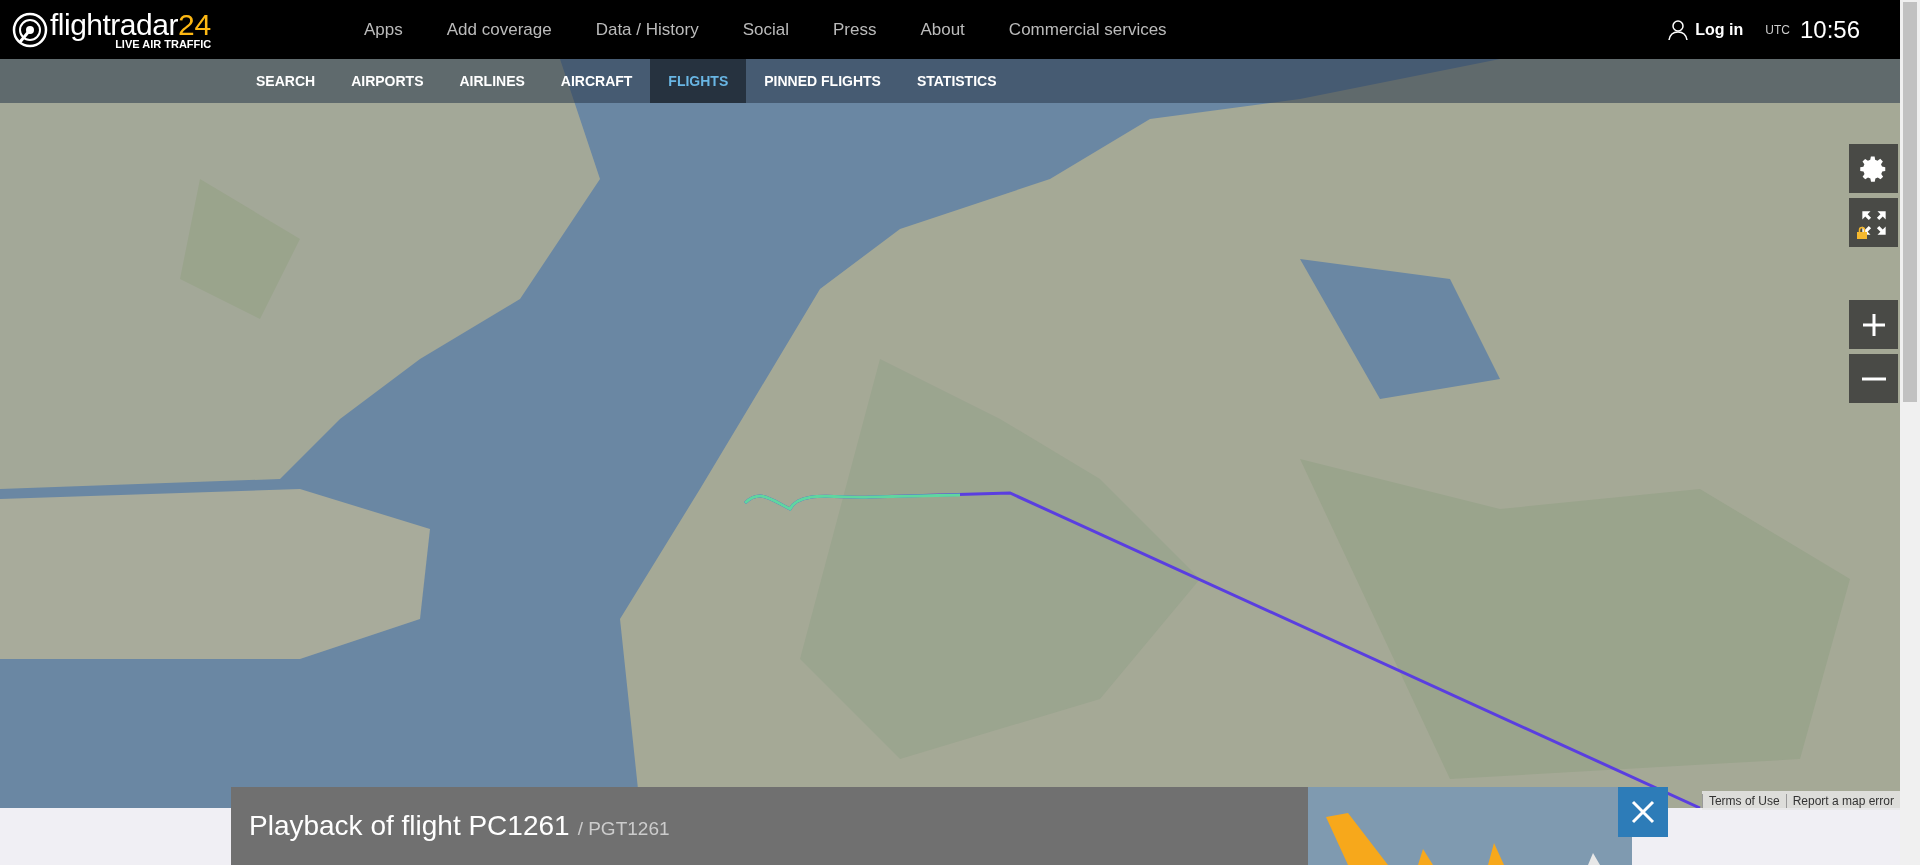 The width and height of the screenshot is (1920, 865). Describe the element at coordinates (499, 29) in the screenshot. I see `nav-link: Add coverage` at that location.